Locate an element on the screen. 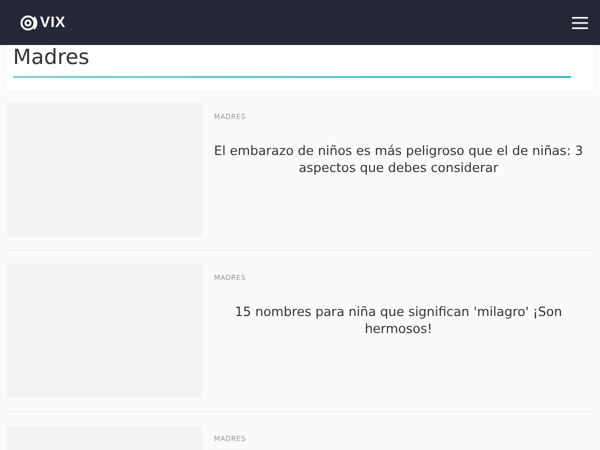  section-title: Madres is located at coordinates (51, 57).